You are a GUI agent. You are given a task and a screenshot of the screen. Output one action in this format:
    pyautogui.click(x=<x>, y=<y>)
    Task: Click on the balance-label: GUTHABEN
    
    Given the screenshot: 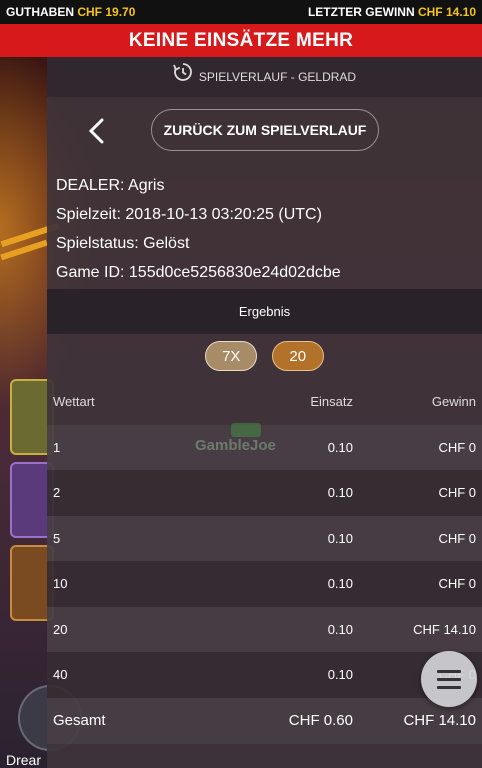 What is the action you would take?
    pyautogui.click(x=40, y=12)
    